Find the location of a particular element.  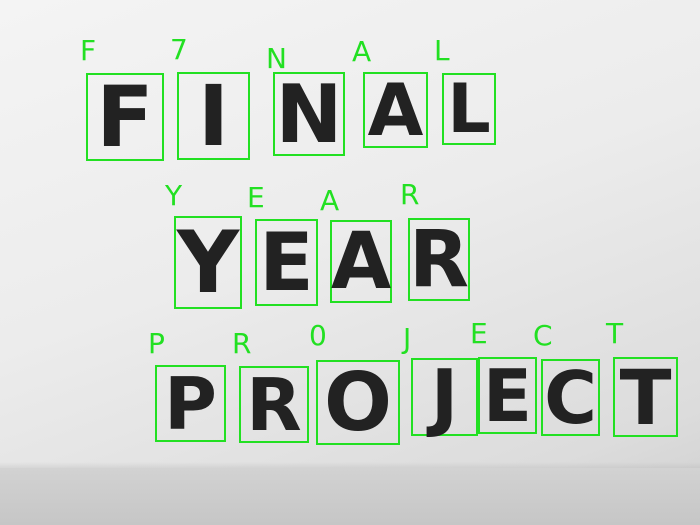

handwritten-letter: F is located at coordinates (125, 117).